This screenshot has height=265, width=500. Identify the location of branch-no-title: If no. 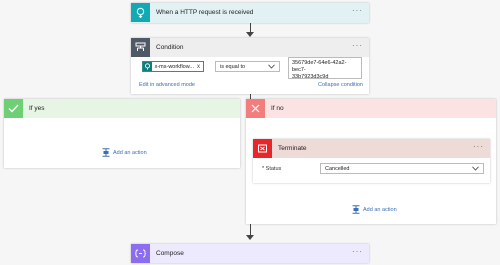
(277, 108).